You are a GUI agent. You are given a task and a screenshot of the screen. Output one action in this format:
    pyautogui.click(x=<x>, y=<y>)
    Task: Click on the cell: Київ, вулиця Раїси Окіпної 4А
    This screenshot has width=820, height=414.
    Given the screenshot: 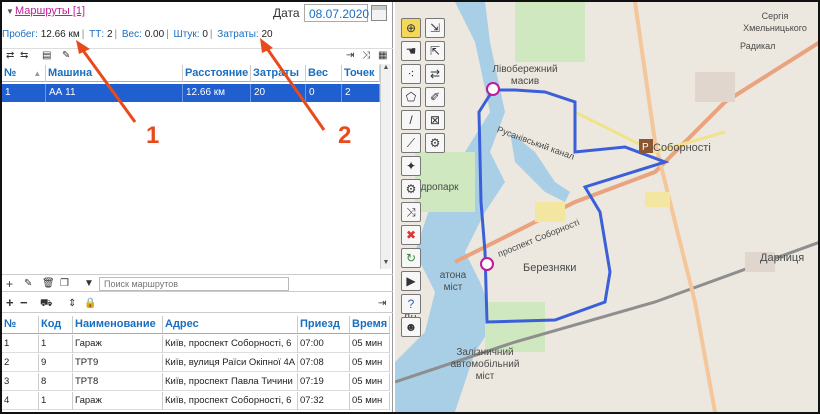 What is the action you would take?
    pyautogui.click(x=230, y=363)
    